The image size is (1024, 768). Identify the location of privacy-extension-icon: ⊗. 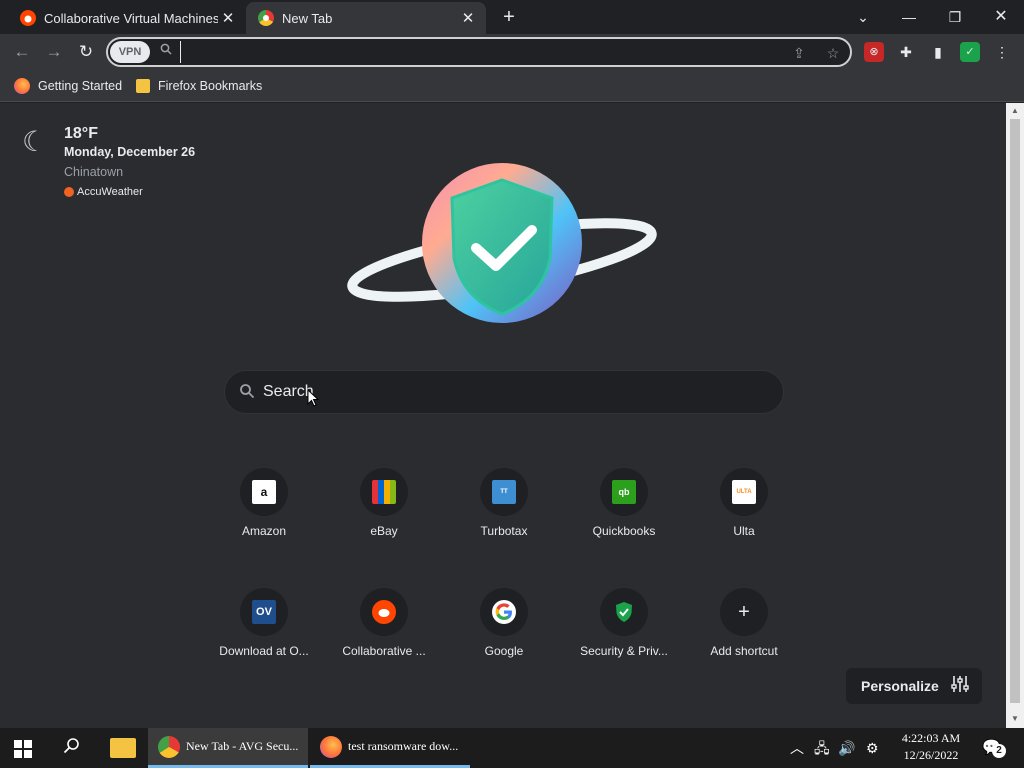
(874, 52).